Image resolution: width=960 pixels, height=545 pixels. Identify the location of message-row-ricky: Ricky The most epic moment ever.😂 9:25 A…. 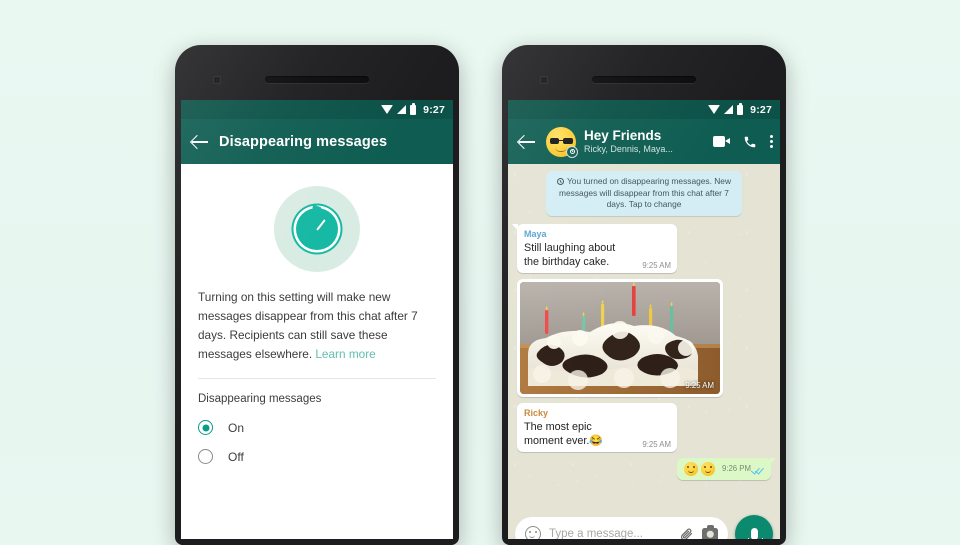
(644, 427).